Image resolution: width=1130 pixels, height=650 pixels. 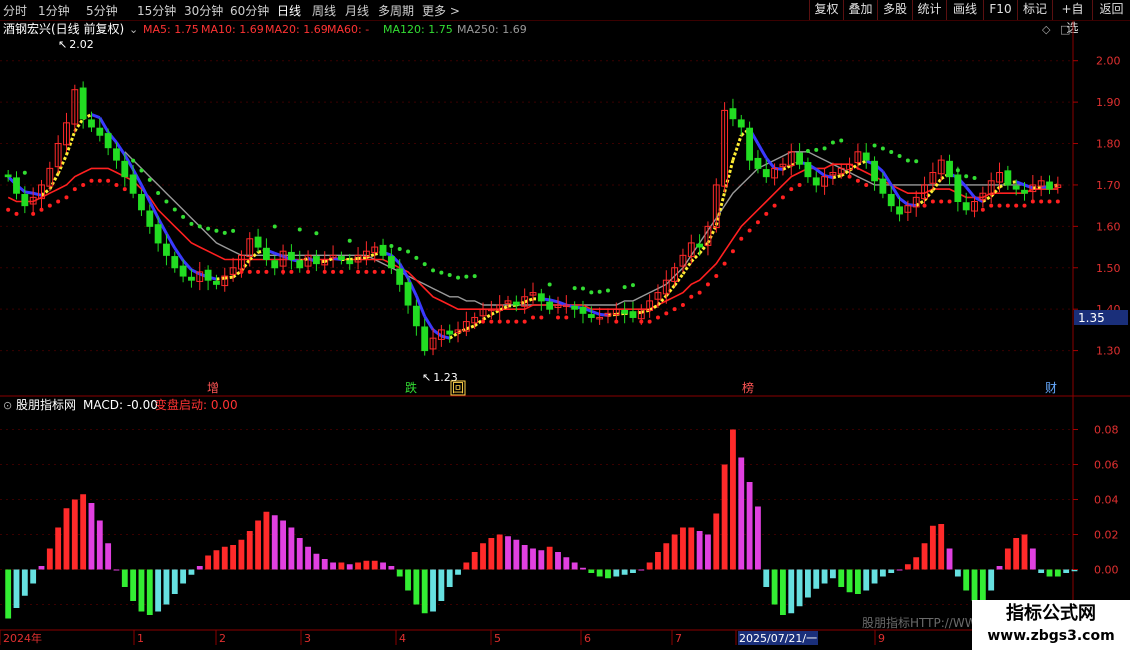 What do you see at coordinates (46, 404) in the screenshot?
I see `macd-indicator-name: 股朋指标网` at bounding box center [46, 404].